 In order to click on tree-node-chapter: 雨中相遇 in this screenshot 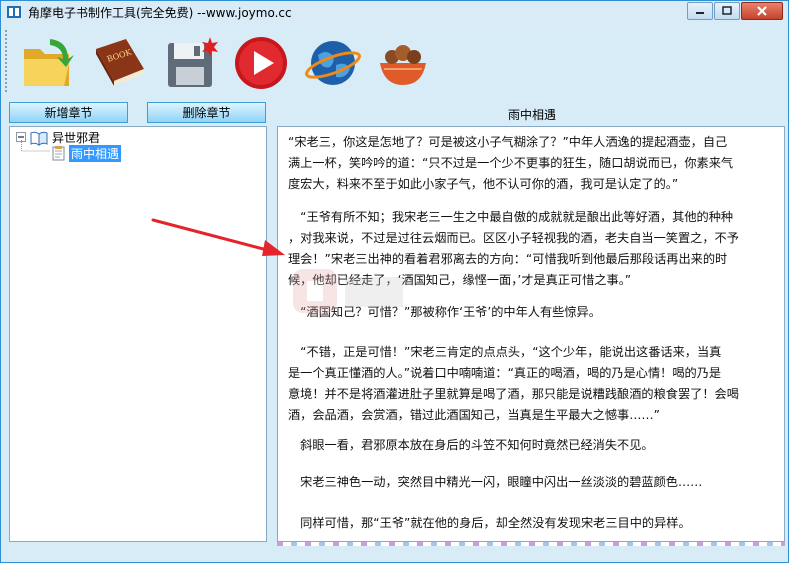, I will do `click(87, 153)`.